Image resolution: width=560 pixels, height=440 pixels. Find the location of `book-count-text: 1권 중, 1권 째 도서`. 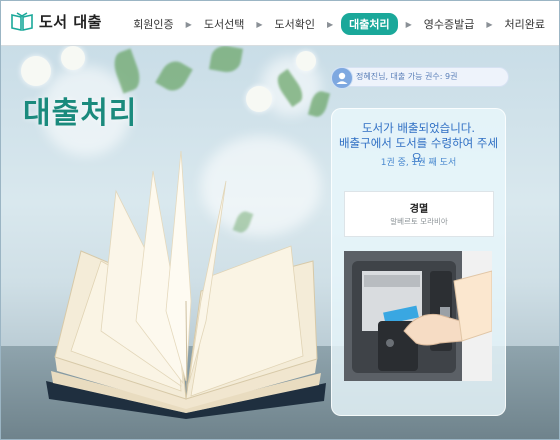

book-count-text: 1권 중, 1권 째 도서 is located at coordinates (418, 163).